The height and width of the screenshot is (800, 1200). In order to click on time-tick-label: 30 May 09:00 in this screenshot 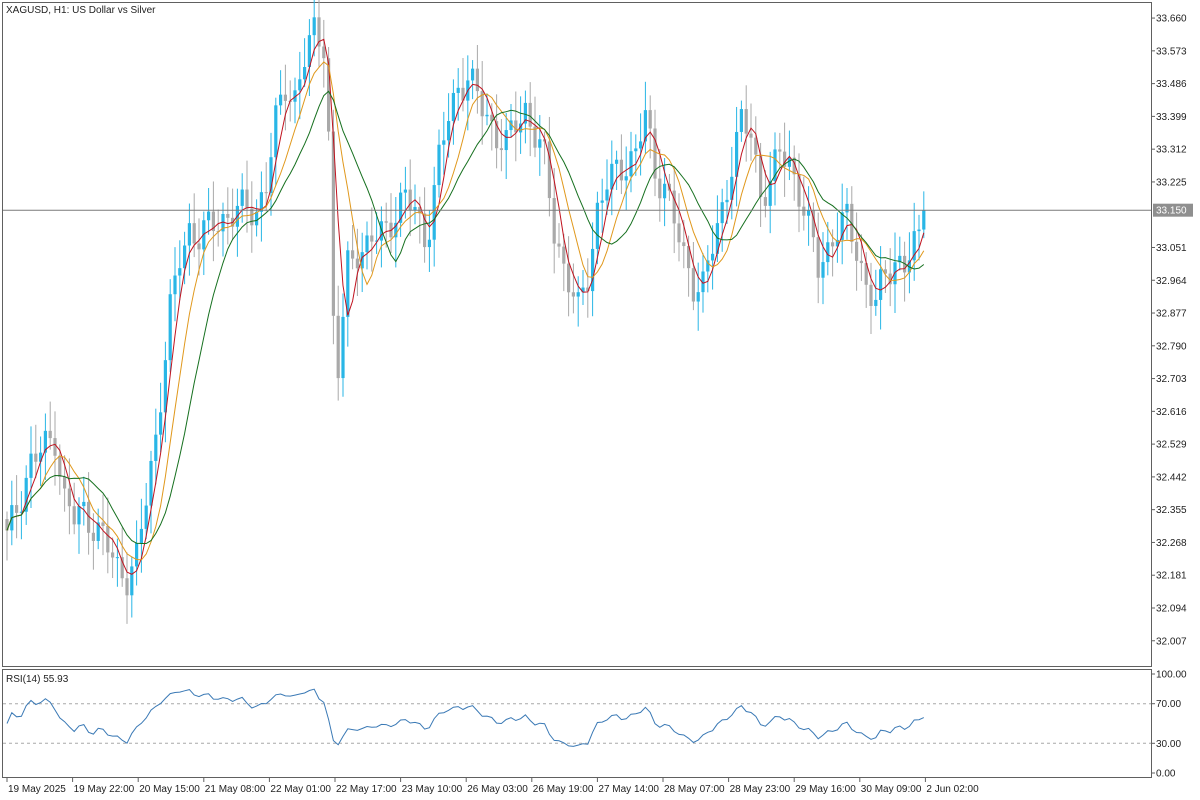, I will do `click(891, 789)`.